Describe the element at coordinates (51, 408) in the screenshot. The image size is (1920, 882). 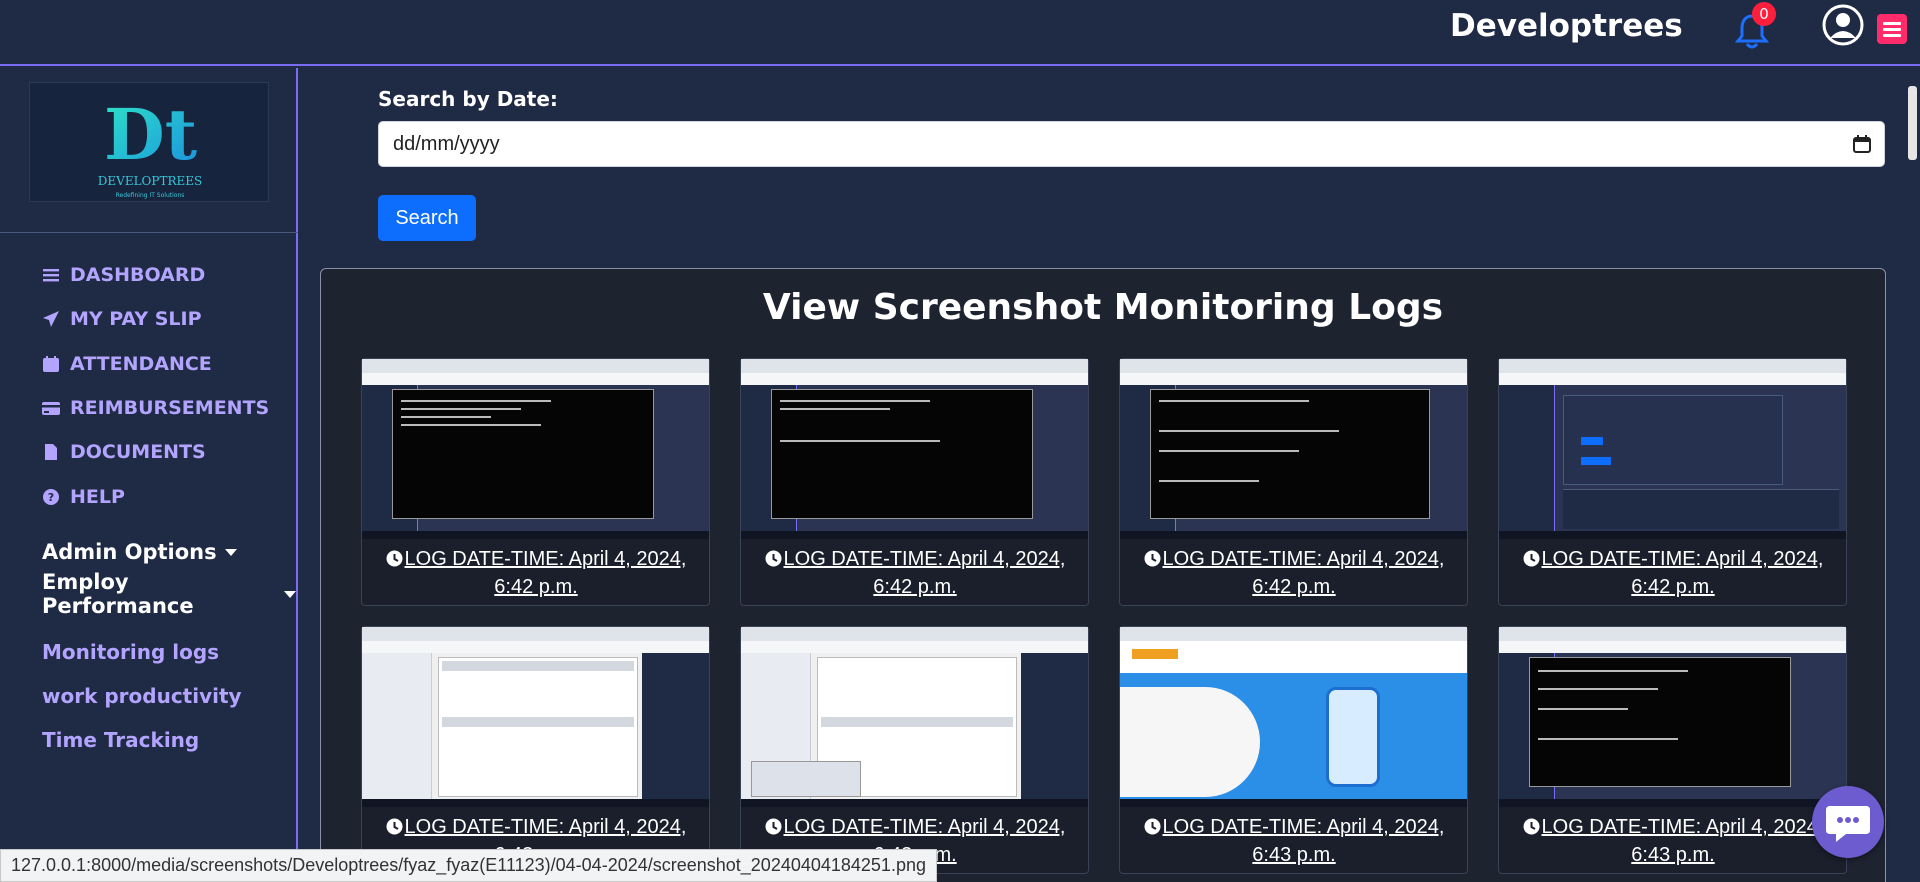
I see `credit-card-icon` at that location.